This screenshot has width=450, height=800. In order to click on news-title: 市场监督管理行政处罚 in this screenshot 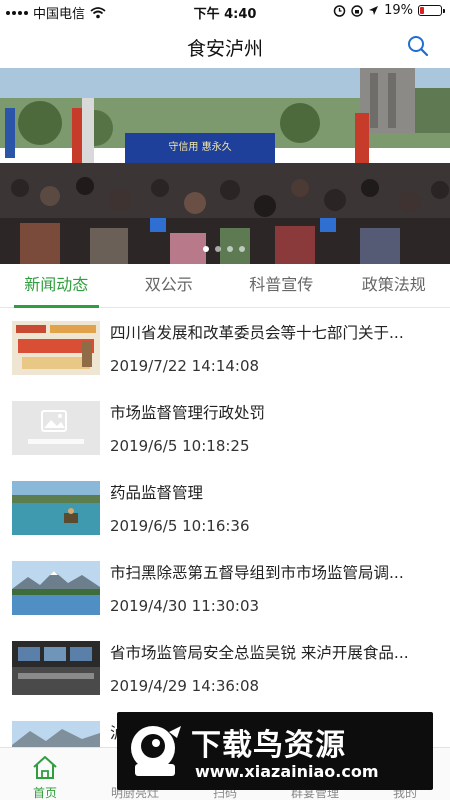, I will do `click(188, 413)`.